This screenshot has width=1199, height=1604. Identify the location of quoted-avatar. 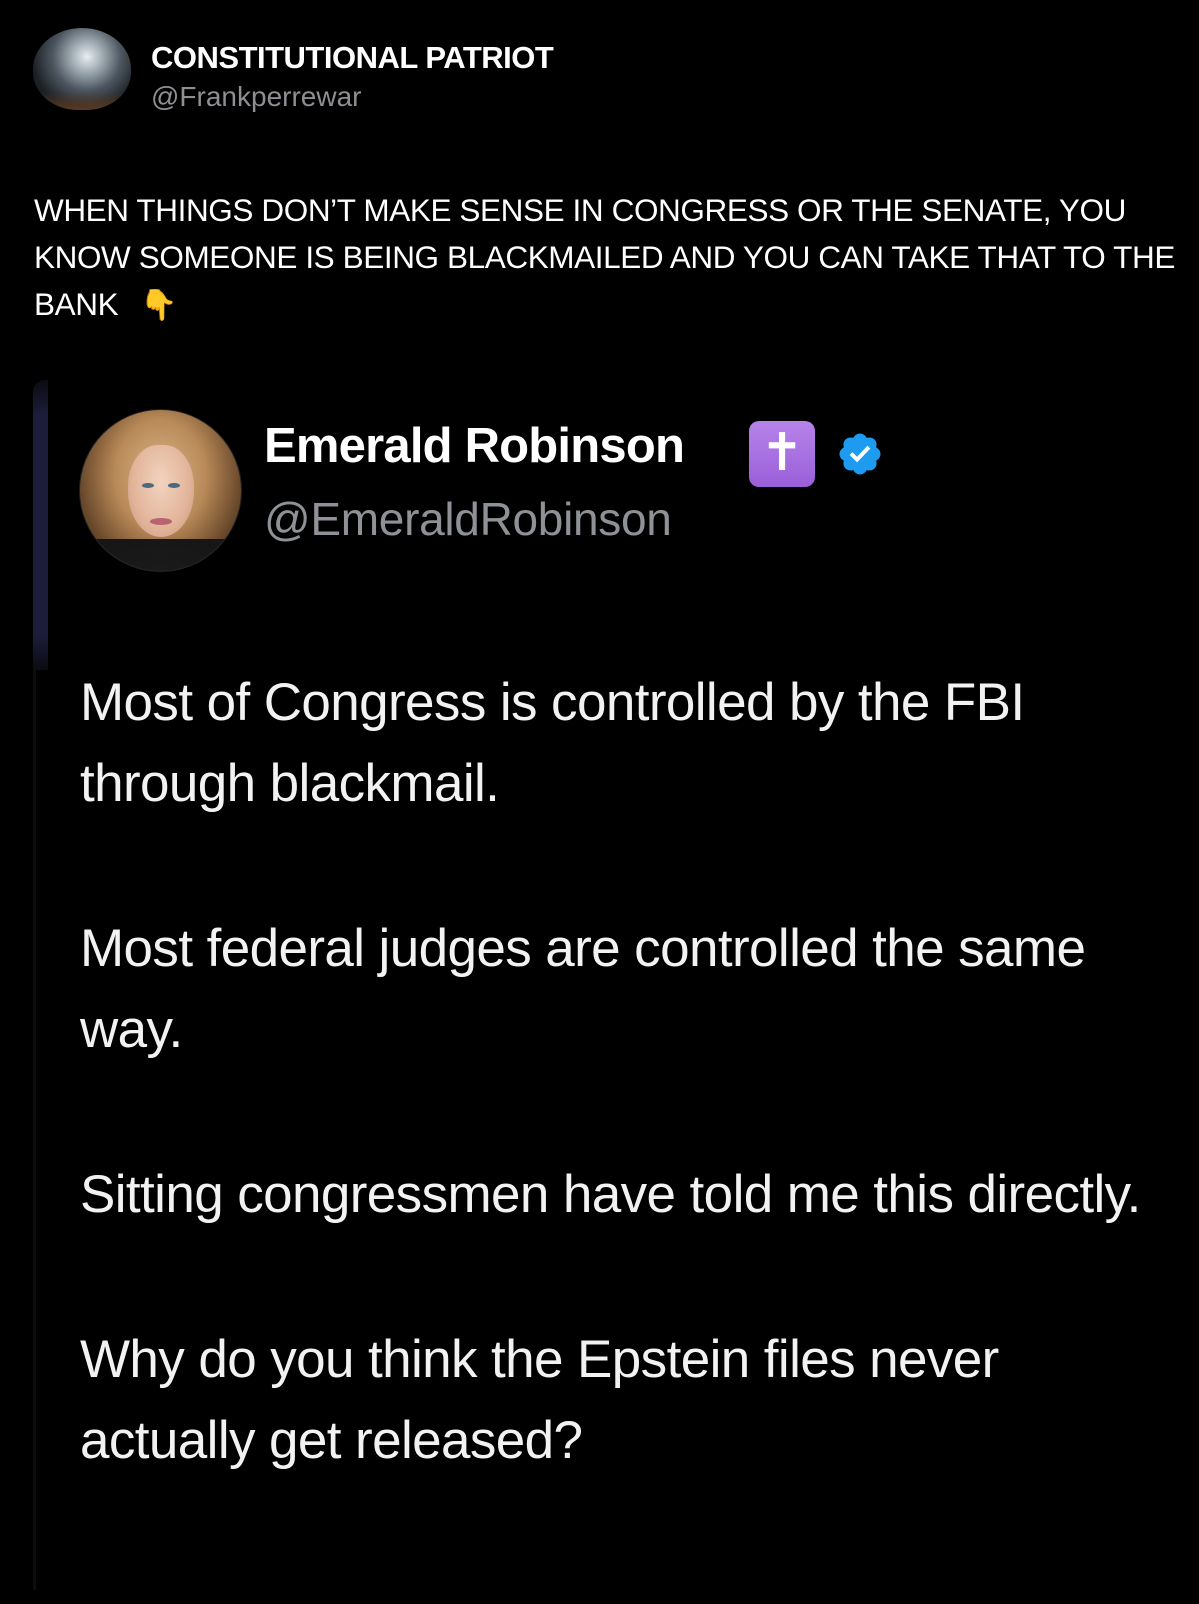
(160, 490).